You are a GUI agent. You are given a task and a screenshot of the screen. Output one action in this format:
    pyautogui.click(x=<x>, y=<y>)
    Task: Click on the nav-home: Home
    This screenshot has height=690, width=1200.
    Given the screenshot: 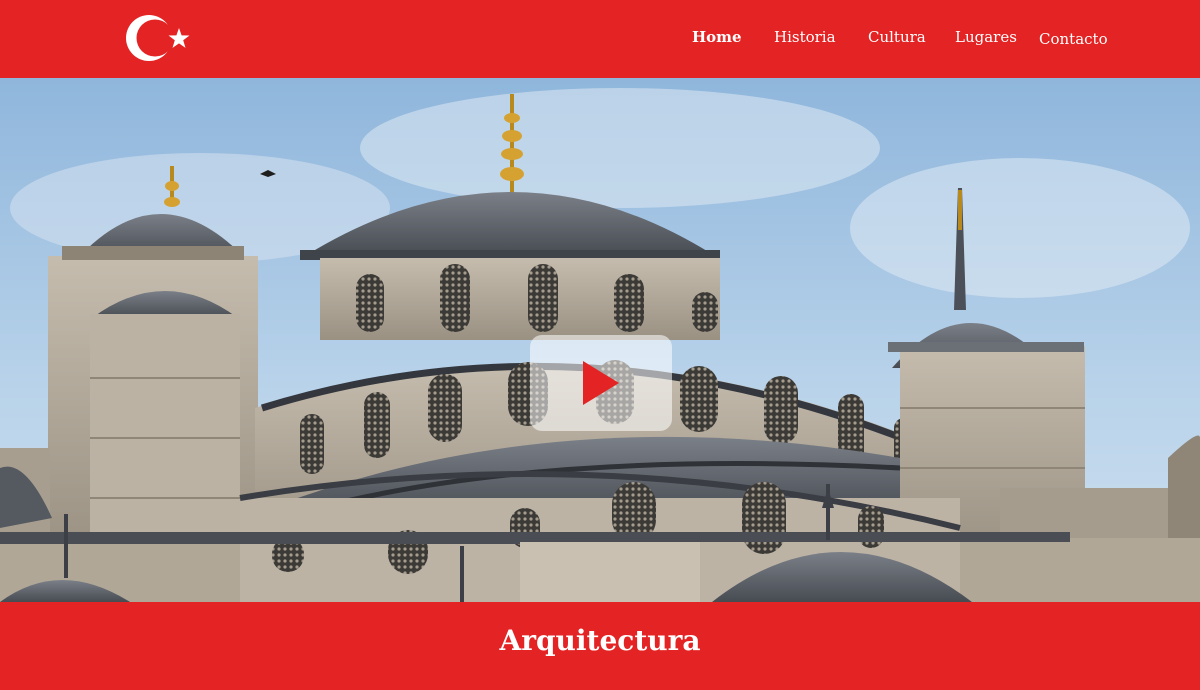 What is the action you would take?
    pyautogui.click(x=717, y=37)
    